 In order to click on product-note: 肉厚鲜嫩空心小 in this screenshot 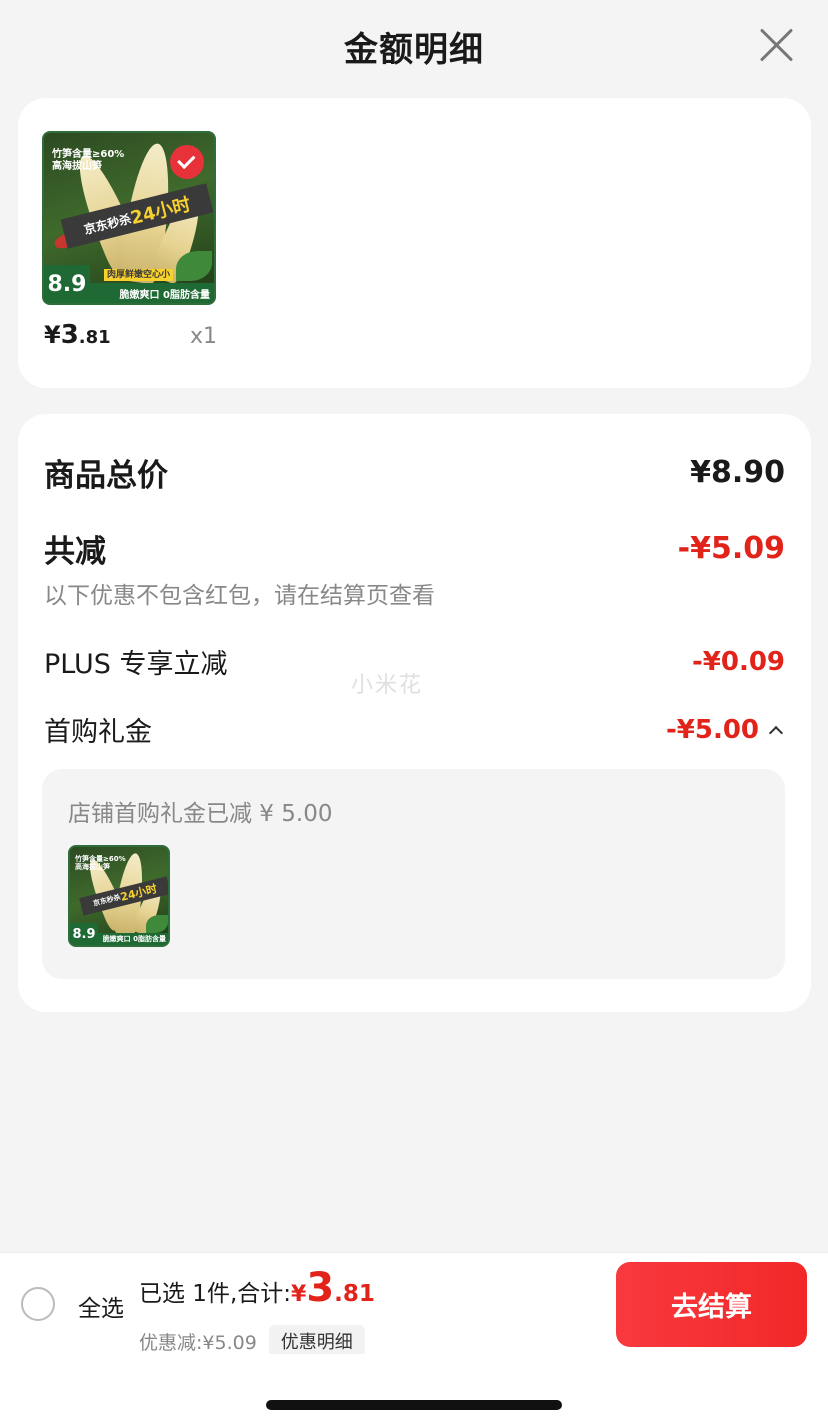, I will do `click(139, 274)`.